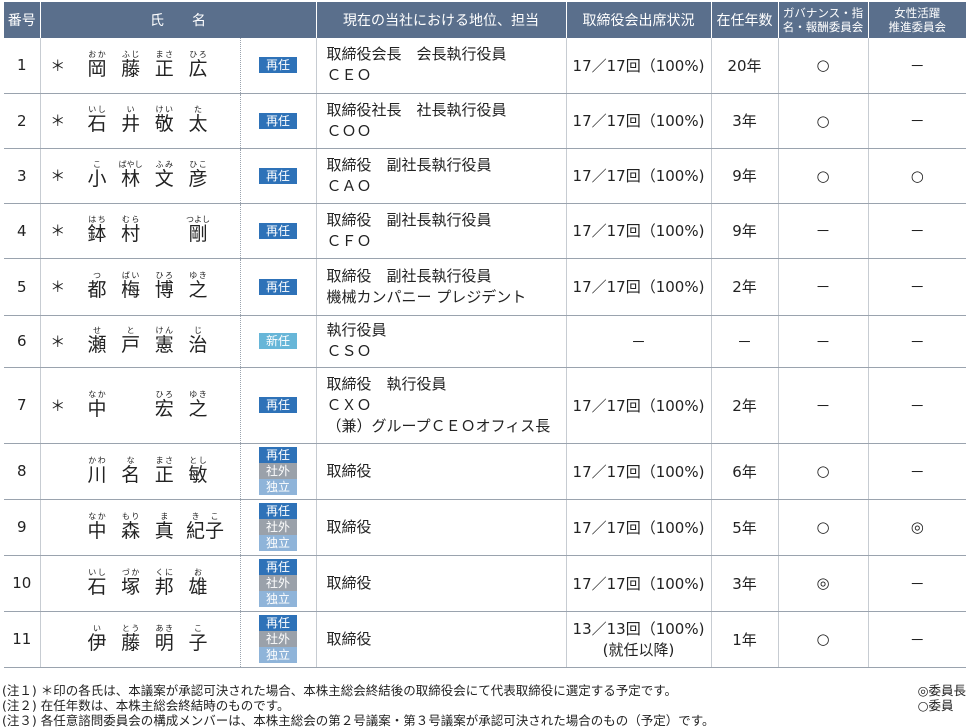 This screenshot has width=970, height=728. What do you see at coordinates (22, 527) in the screenshot?
I see `row-number: 9` at bounding box center [22, 527].